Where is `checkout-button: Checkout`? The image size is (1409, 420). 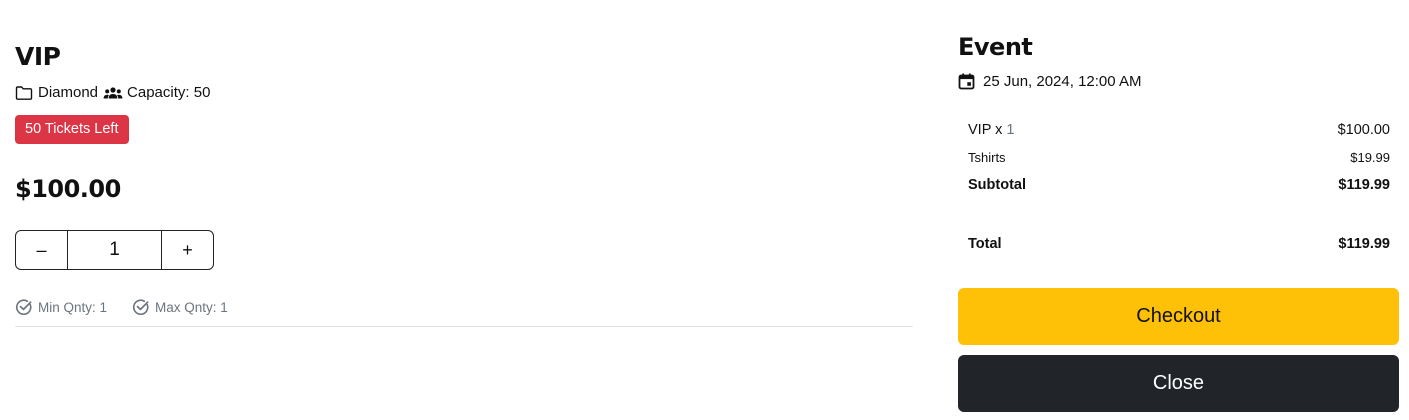
checkout-button: Checkout is located at coordinates (1178, 316).